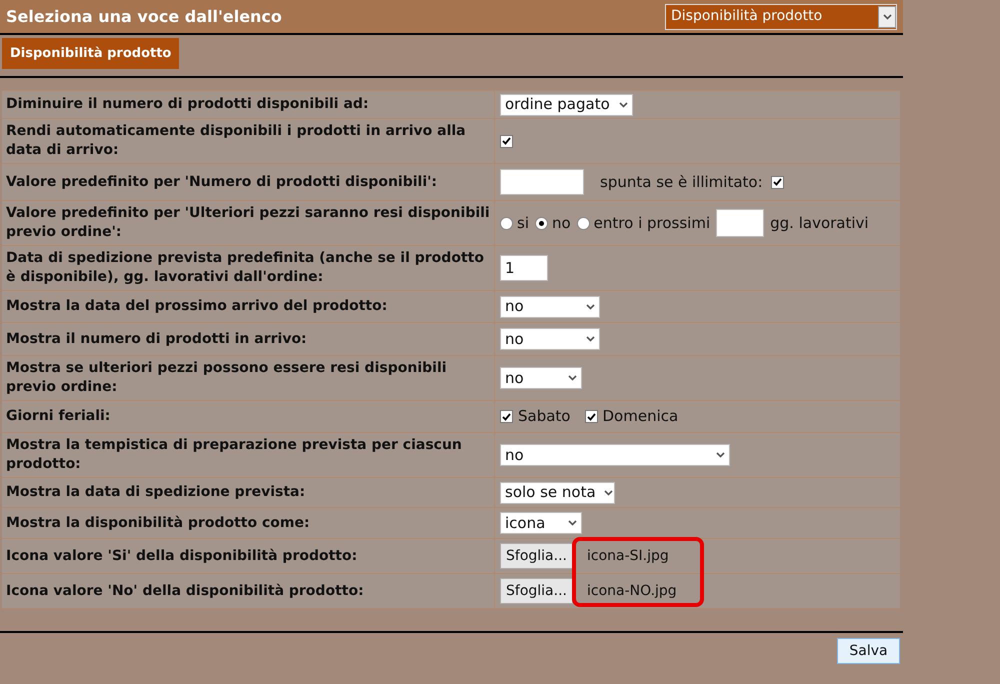 This screenshot has height=684, width=1000. What do you see at coordinates (234, 455) in the screenshot?
I see `setting-label: Mostra la tempistica di preparazione prevista per ciascun prodotto:` at bounding box center [234, 455].